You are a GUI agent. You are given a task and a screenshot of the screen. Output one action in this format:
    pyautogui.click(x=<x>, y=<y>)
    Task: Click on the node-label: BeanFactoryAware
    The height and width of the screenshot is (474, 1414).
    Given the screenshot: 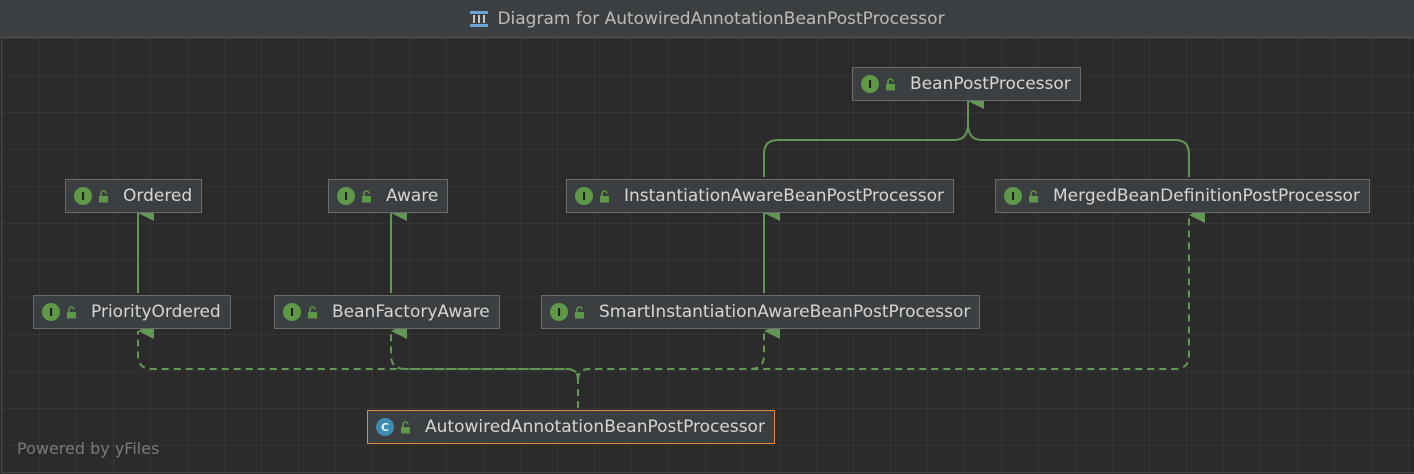 What is the action you would take?
    pyautogui.click(x=411, y=312)
    